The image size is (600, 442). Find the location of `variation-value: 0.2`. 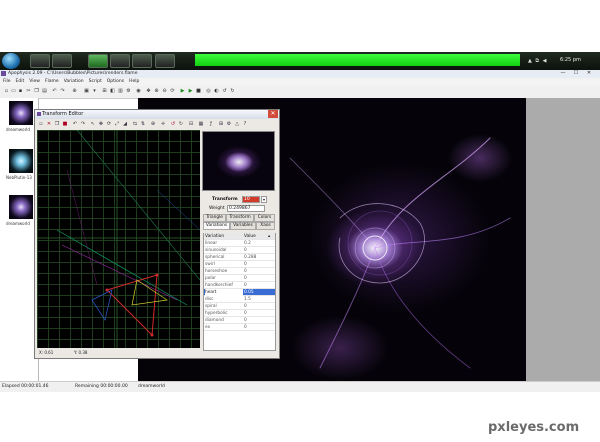

variation-value: 0.2 is located at coordinates (247, 243).